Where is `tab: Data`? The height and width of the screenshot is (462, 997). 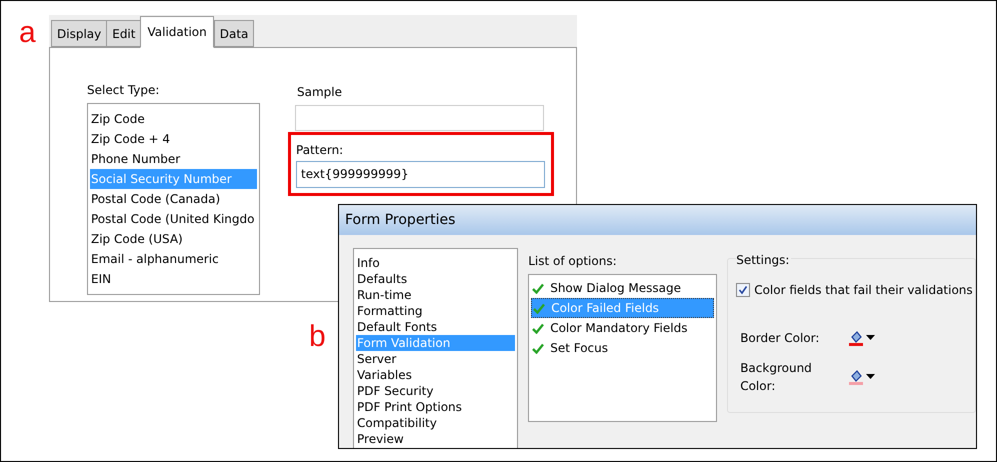
tab: Data is located at coordinates (234, 33).